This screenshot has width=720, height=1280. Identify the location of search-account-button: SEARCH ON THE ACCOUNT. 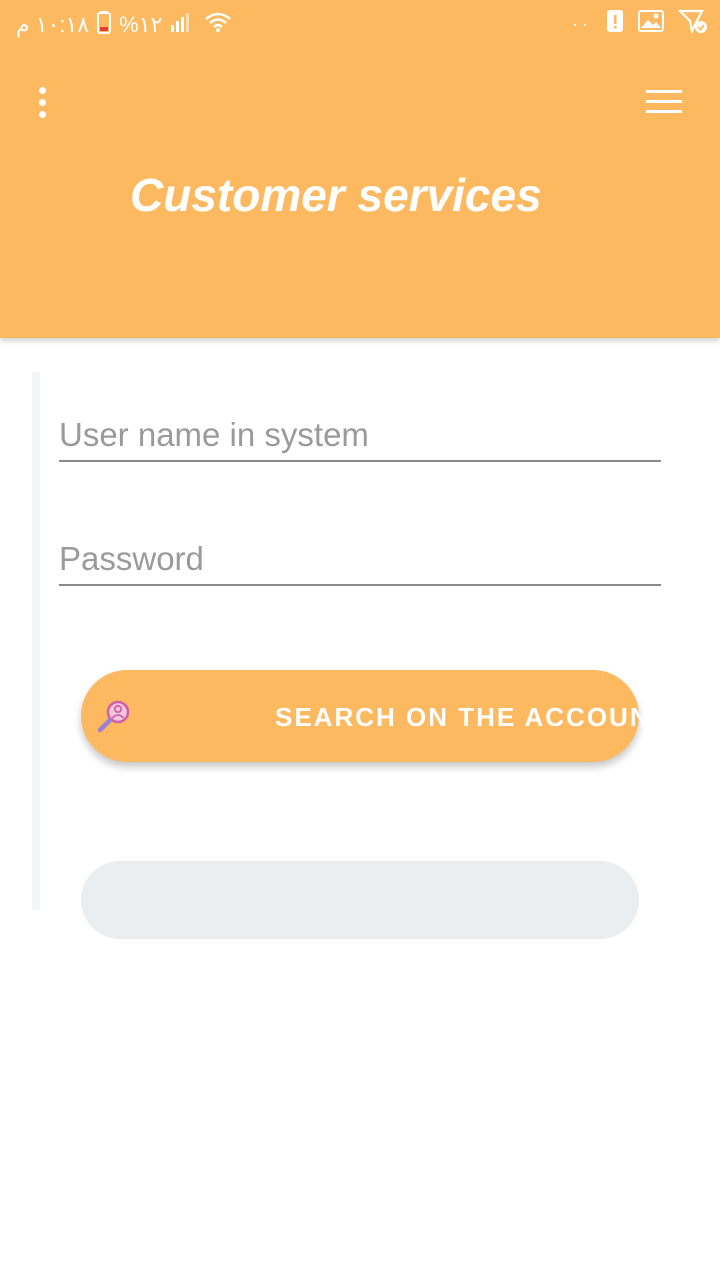
(373, 716).